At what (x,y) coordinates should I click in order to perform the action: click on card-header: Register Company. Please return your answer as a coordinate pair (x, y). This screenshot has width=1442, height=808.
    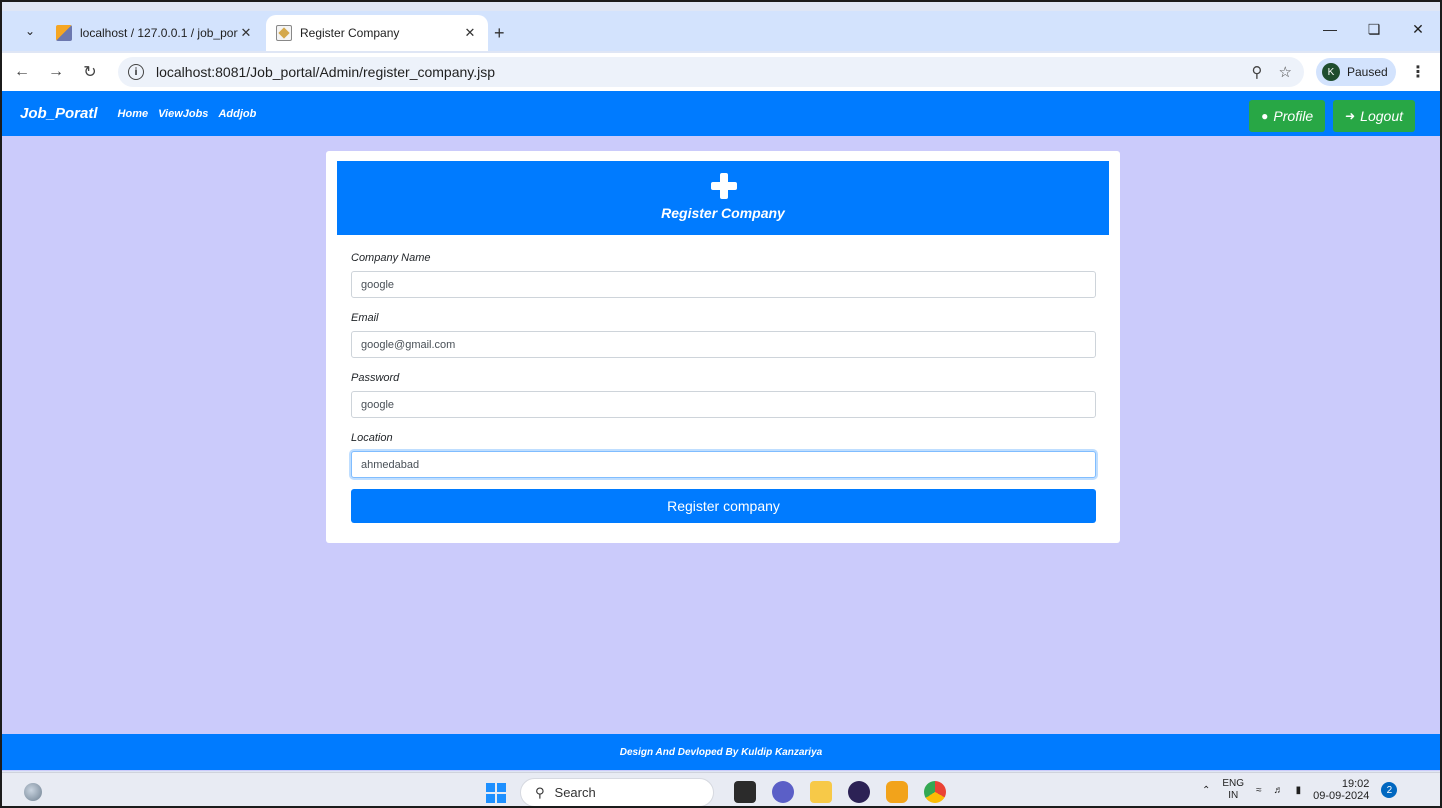
    Looking at the image, I should click on (723, 198).